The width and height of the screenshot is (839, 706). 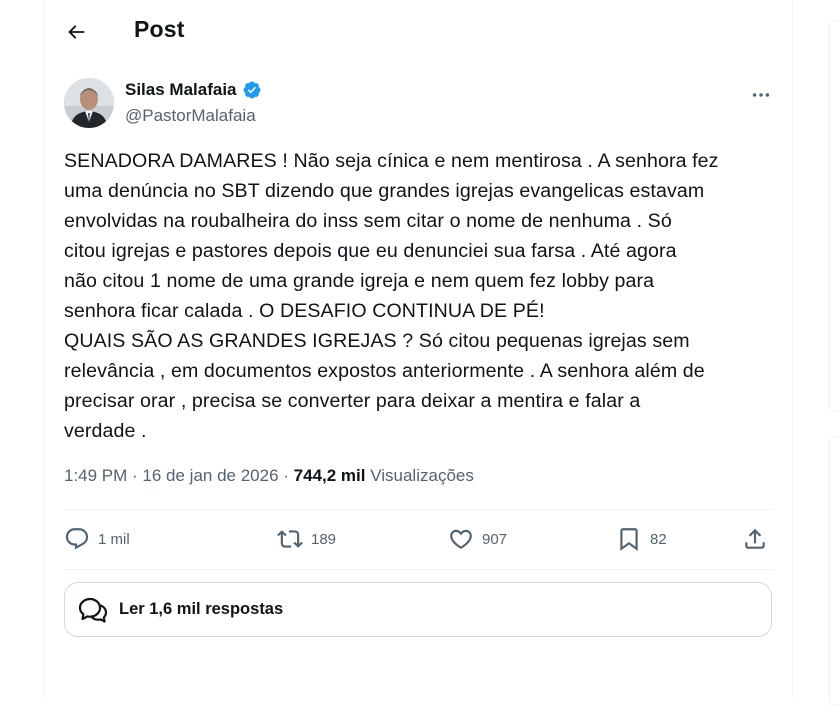 What do you see at coordinates (461, 539) in the screenshot?
I see `like-icon` at bounding box center [461, 539].